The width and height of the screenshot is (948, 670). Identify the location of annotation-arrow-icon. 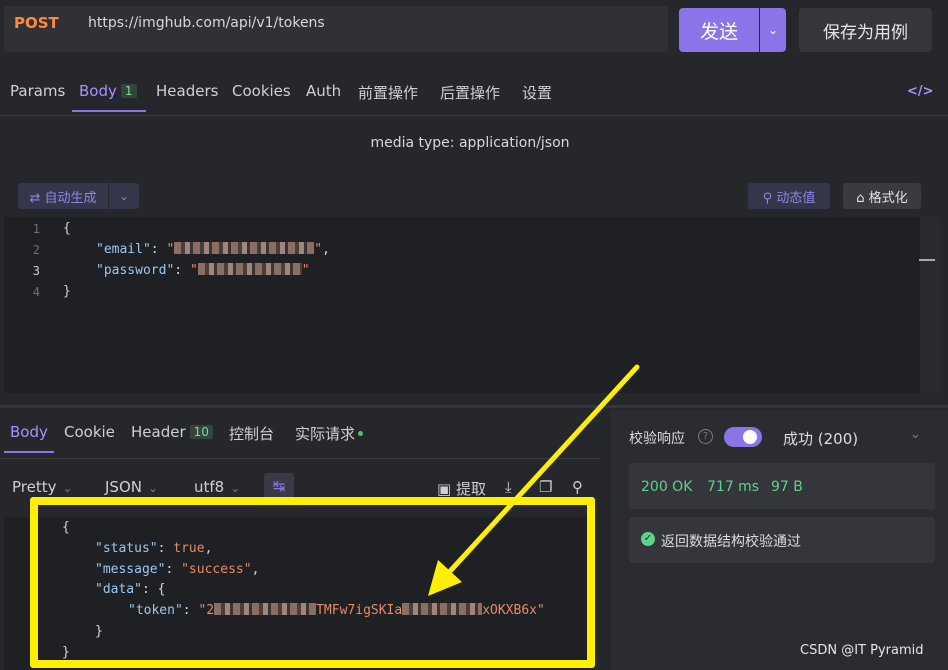
(534, 480).